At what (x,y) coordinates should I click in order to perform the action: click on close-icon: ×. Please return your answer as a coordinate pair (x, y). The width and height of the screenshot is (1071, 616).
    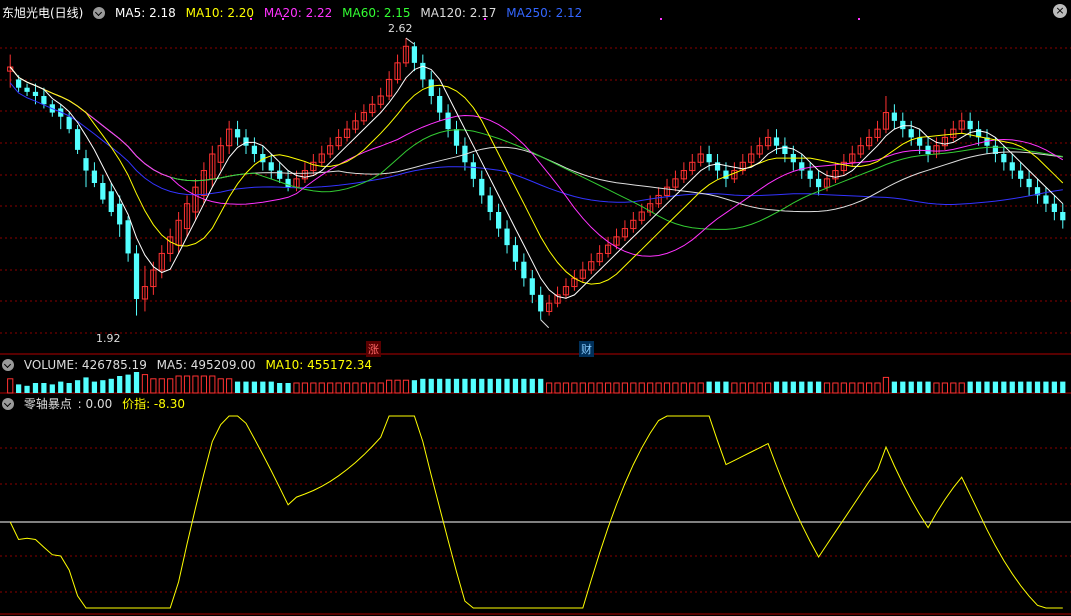
    Looking at the image, I should click on (1060, 11).